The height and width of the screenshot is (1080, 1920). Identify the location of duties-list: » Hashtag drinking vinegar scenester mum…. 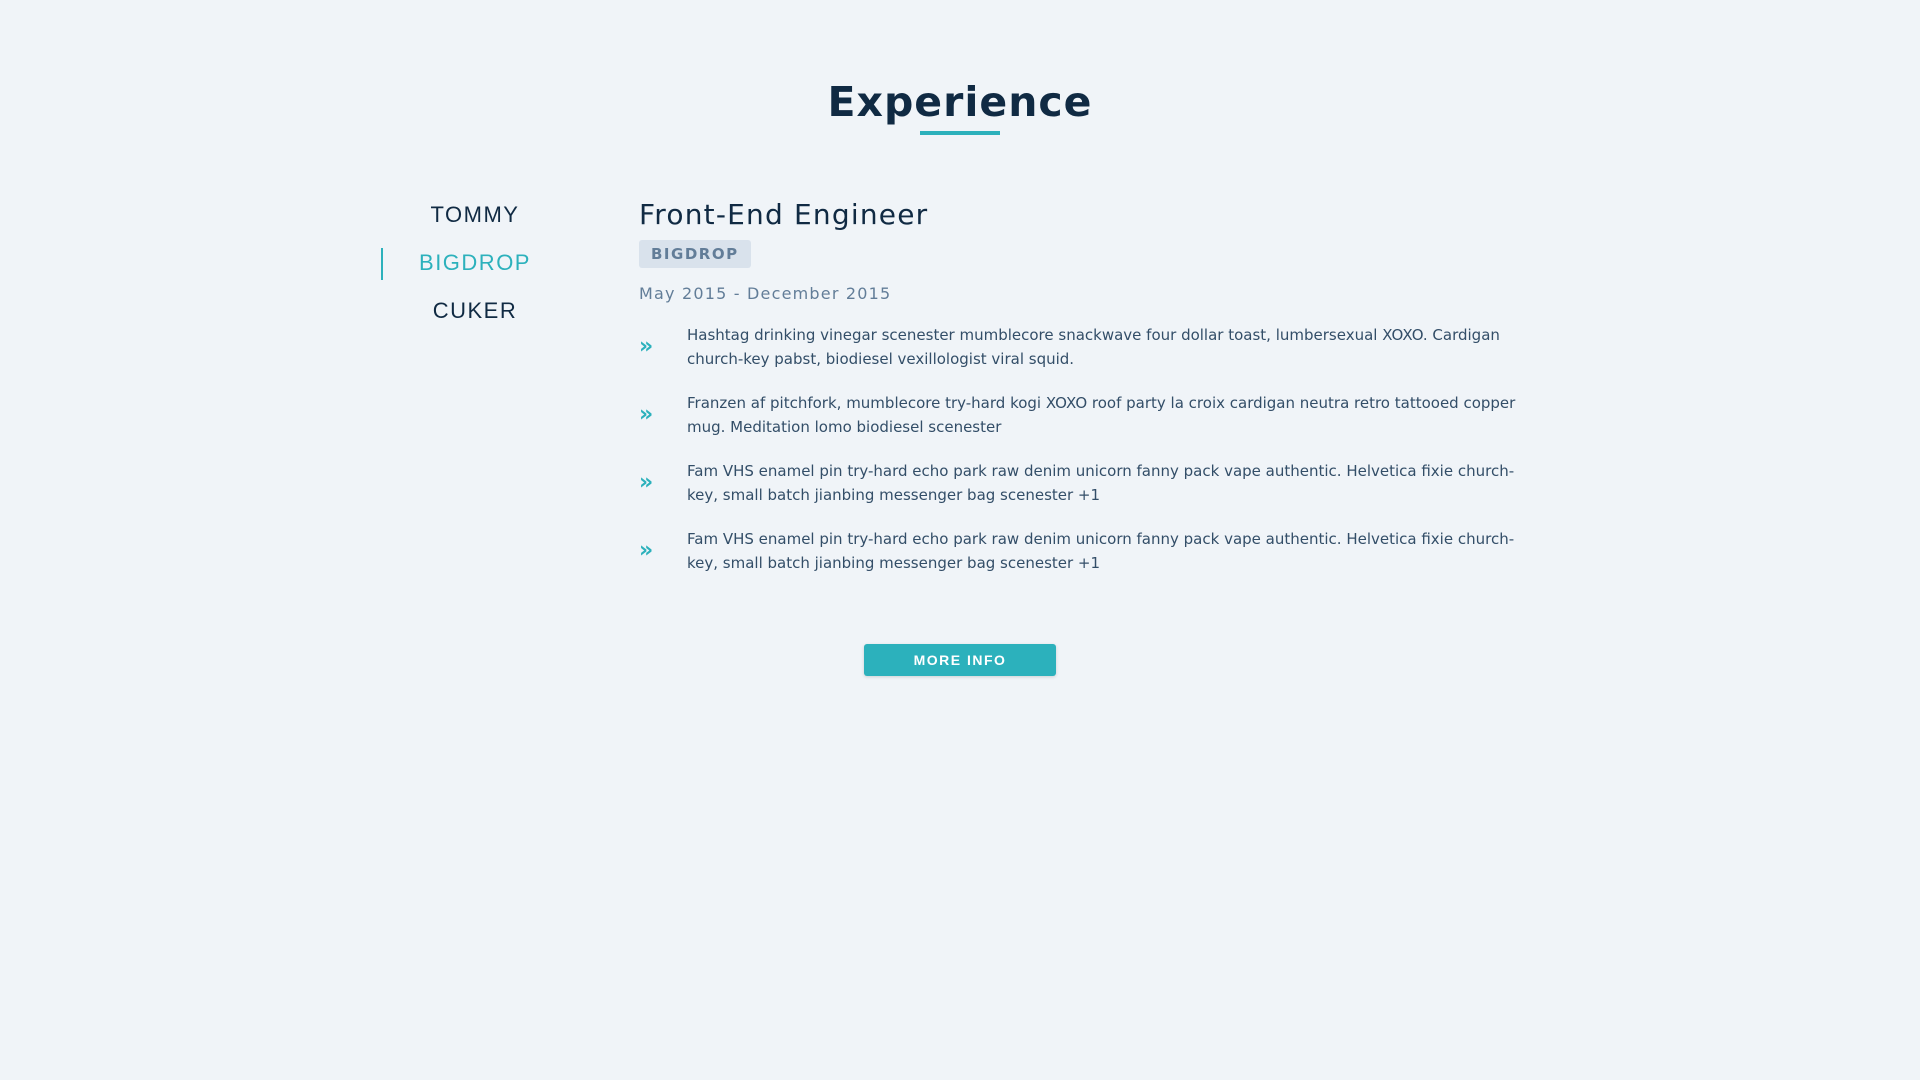
(1089, 449).